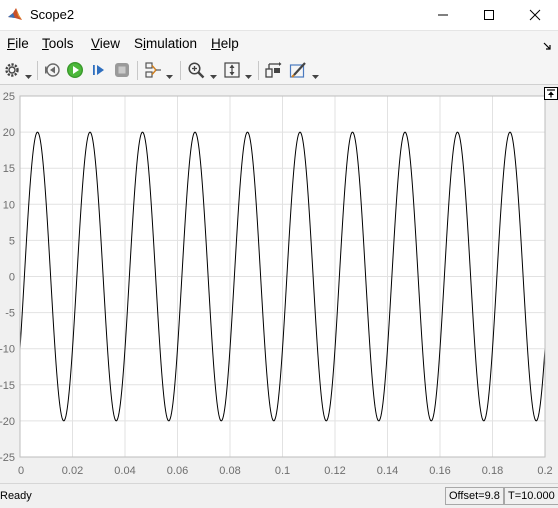 The image size is (558, 508). I want to click on stop-icon, so click(122, 70).